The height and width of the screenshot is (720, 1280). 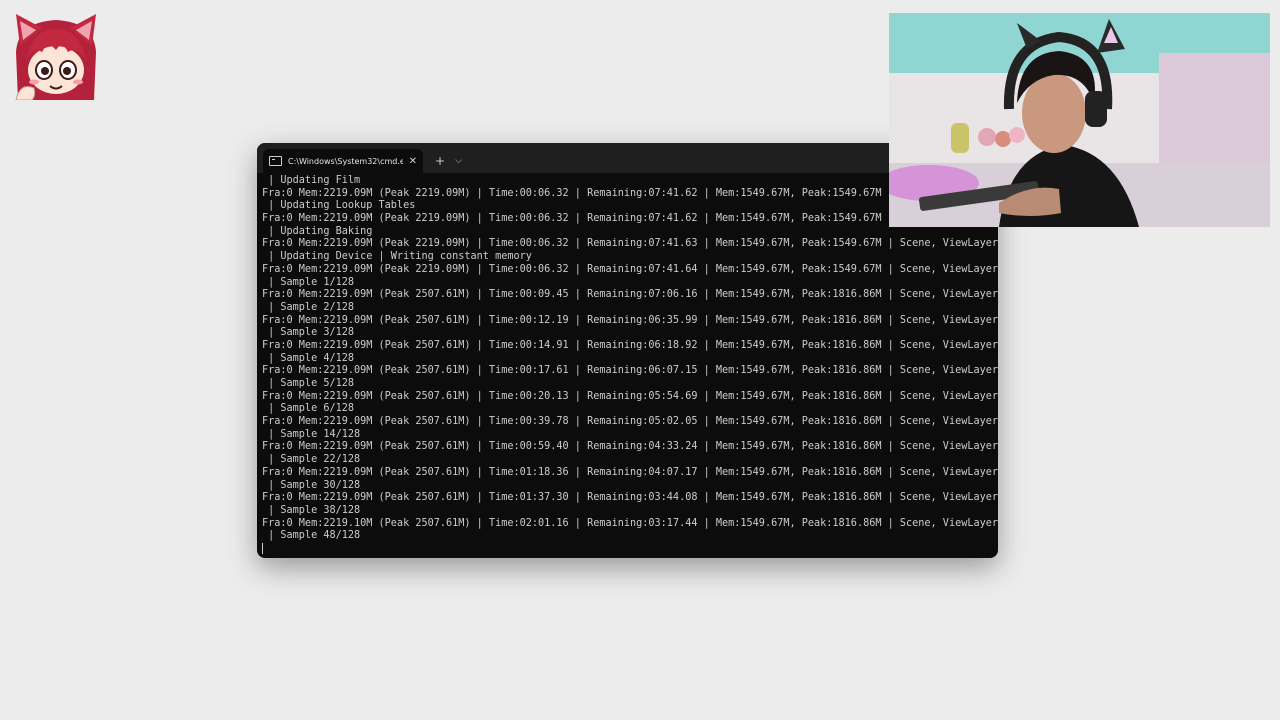 What do you see at coordinates (308, 383) in the screenshot?
I see `console-line: | Sample 5/128` at bounding box center [308, 383].